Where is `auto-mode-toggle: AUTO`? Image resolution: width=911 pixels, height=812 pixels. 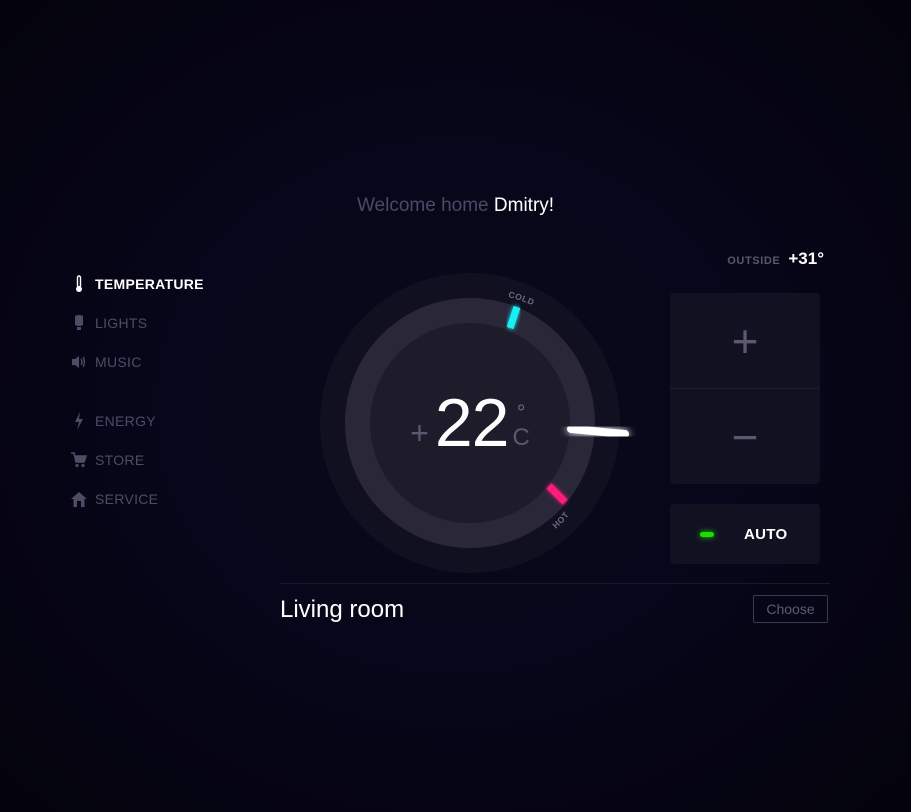 auto-mode-toggle: AUTO is located at coordinates (745, 534).